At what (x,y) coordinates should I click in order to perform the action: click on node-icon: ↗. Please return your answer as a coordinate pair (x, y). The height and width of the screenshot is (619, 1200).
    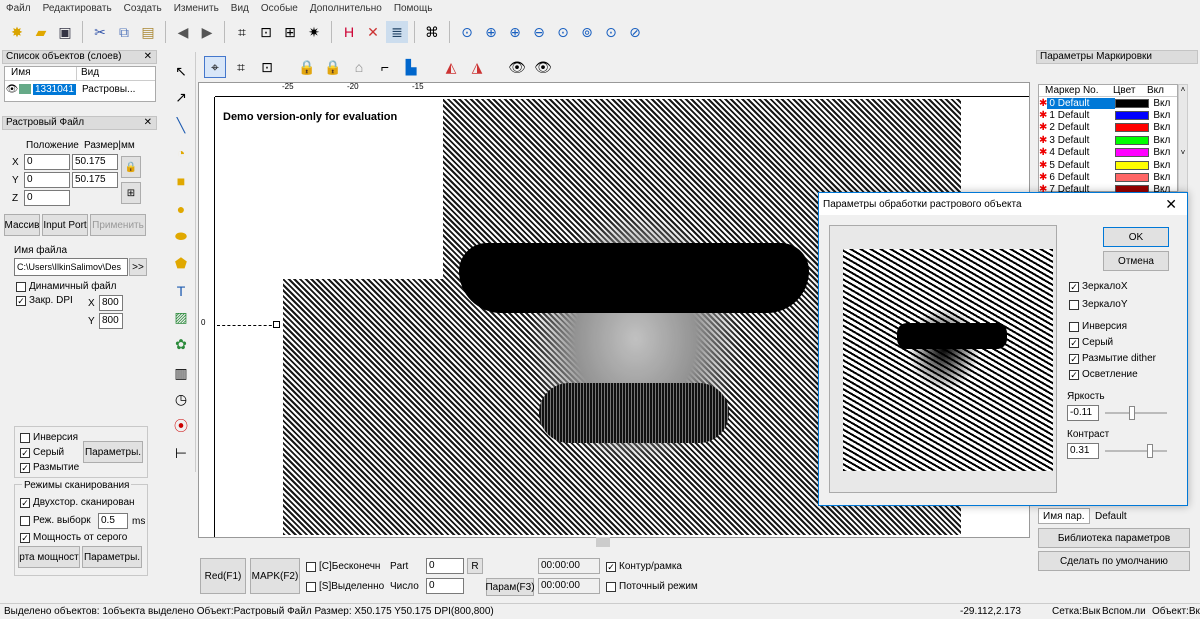
    Looking at the image, I should click on (181, 97).